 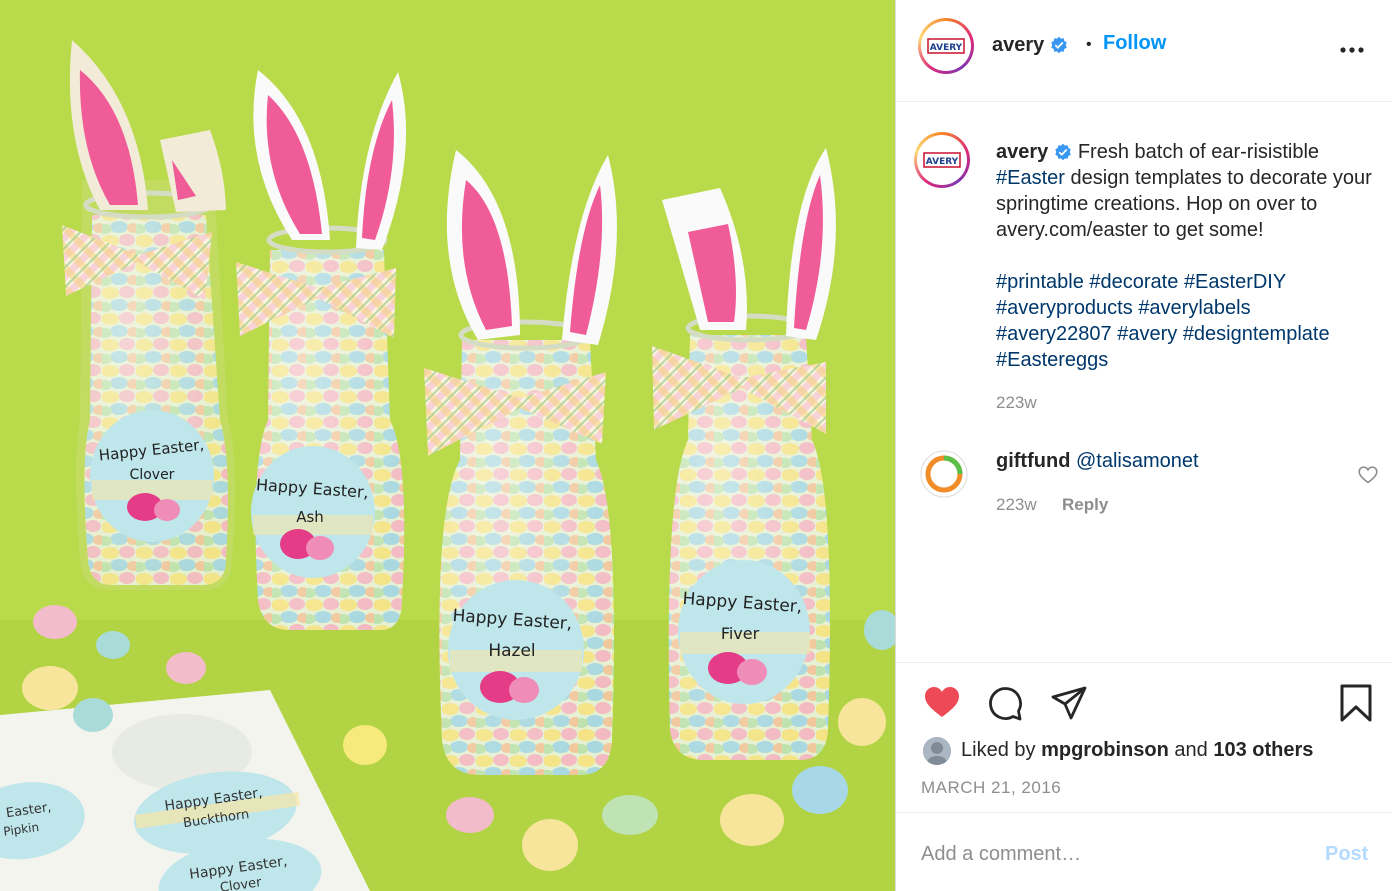 What do you see at coordinates (1147, 334) in the screenshot?
I see `hashtag-link: #avery` at bounding box center [1147, 334].